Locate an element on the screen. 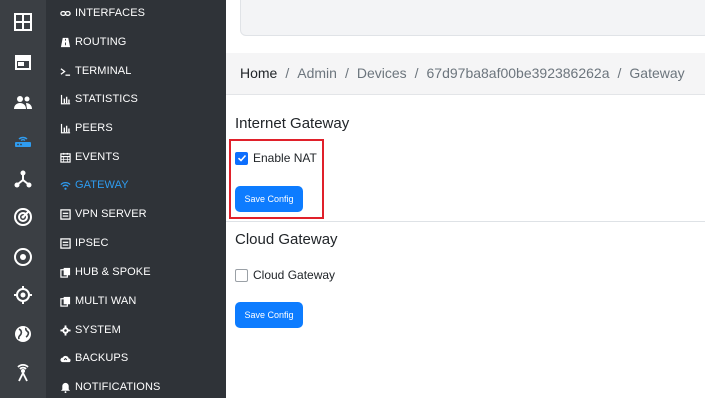 The image size is (705, 398). nav-item-label: MULTI WAN is located at coordinates (106, 301).